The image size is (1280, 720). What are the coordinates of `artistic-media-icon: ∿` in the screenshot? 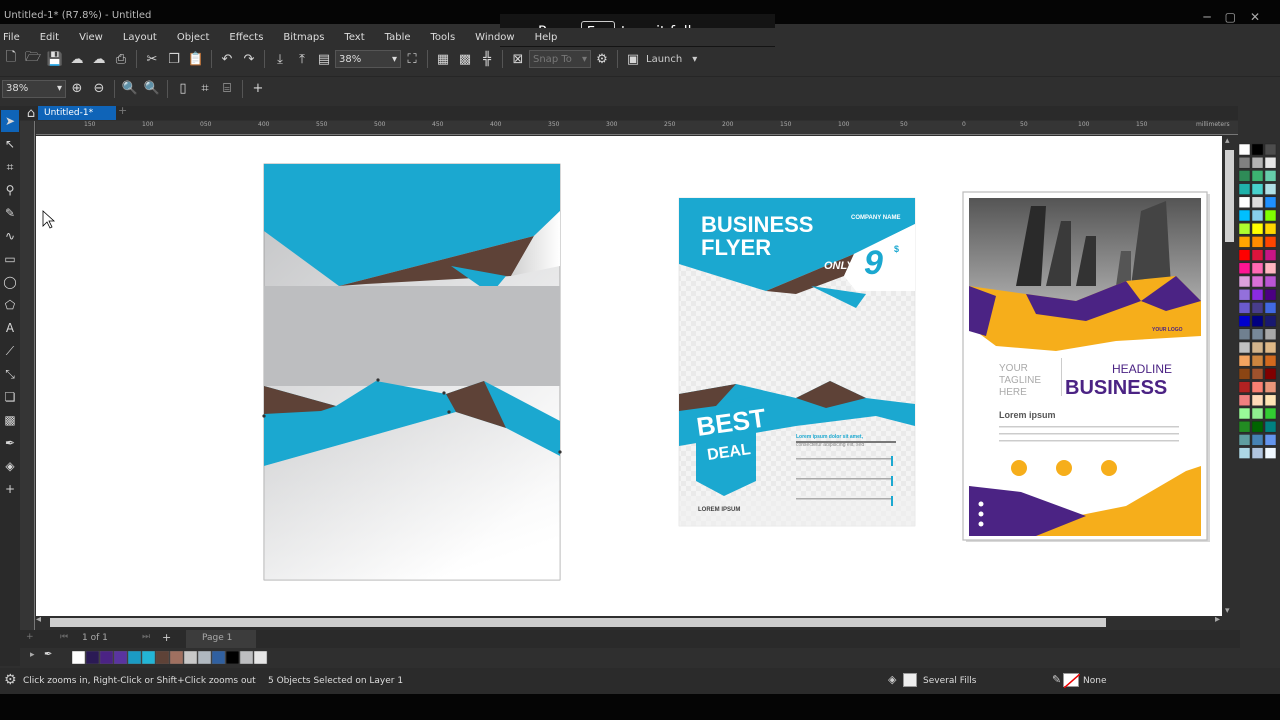 It's located at (10, 236).